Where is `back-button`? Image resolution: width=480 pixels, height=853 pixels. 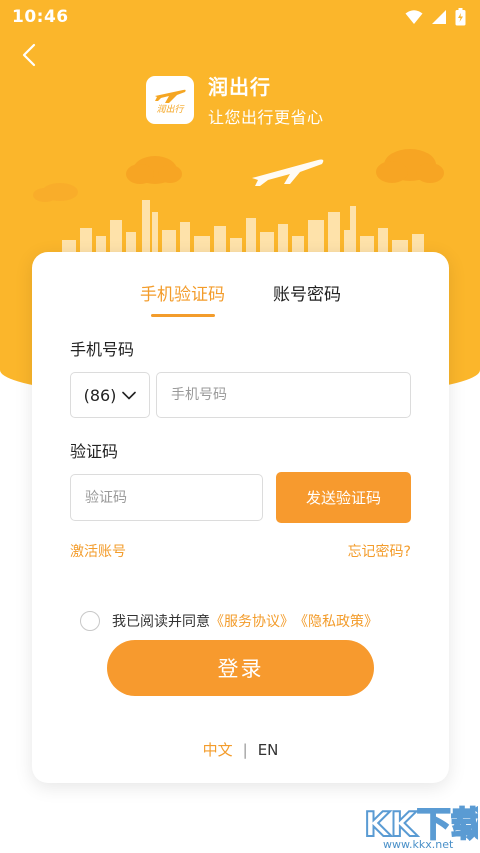
back-button is located at coordinates (29, 55).